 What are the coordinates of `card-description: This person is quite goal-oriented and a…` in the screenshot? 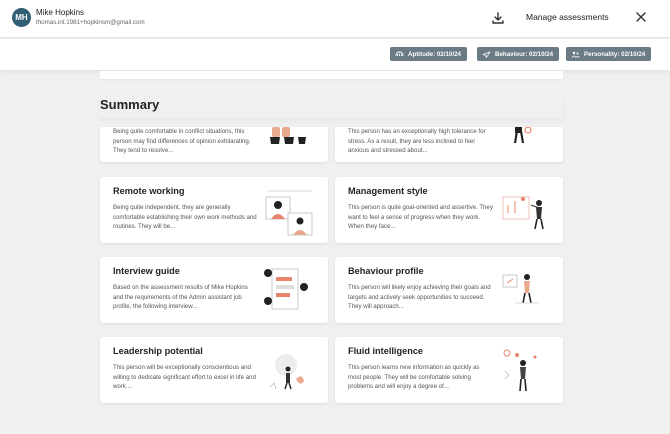 It's located at (420, 217).